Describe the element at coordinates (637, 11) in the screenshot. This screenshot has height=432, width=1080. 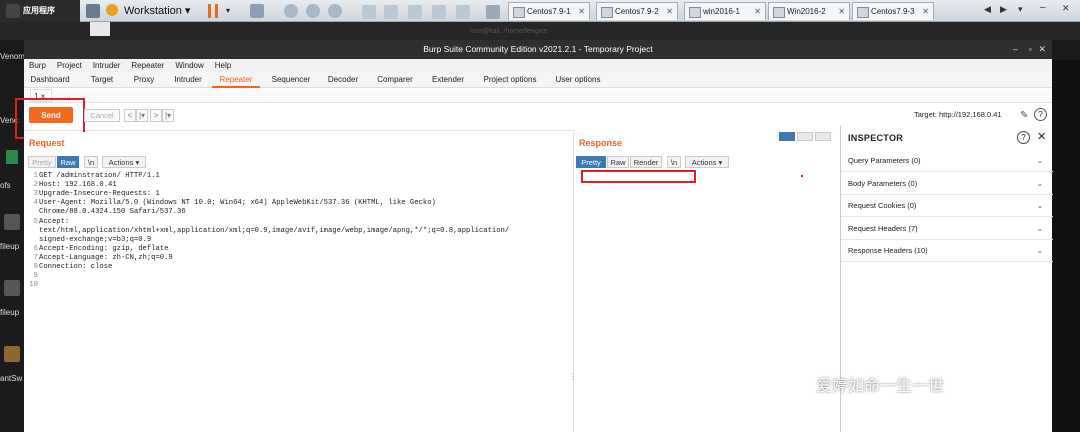
I see `vm-tab-centos7-9-2: Centos7.9-2 ✕` at that location.